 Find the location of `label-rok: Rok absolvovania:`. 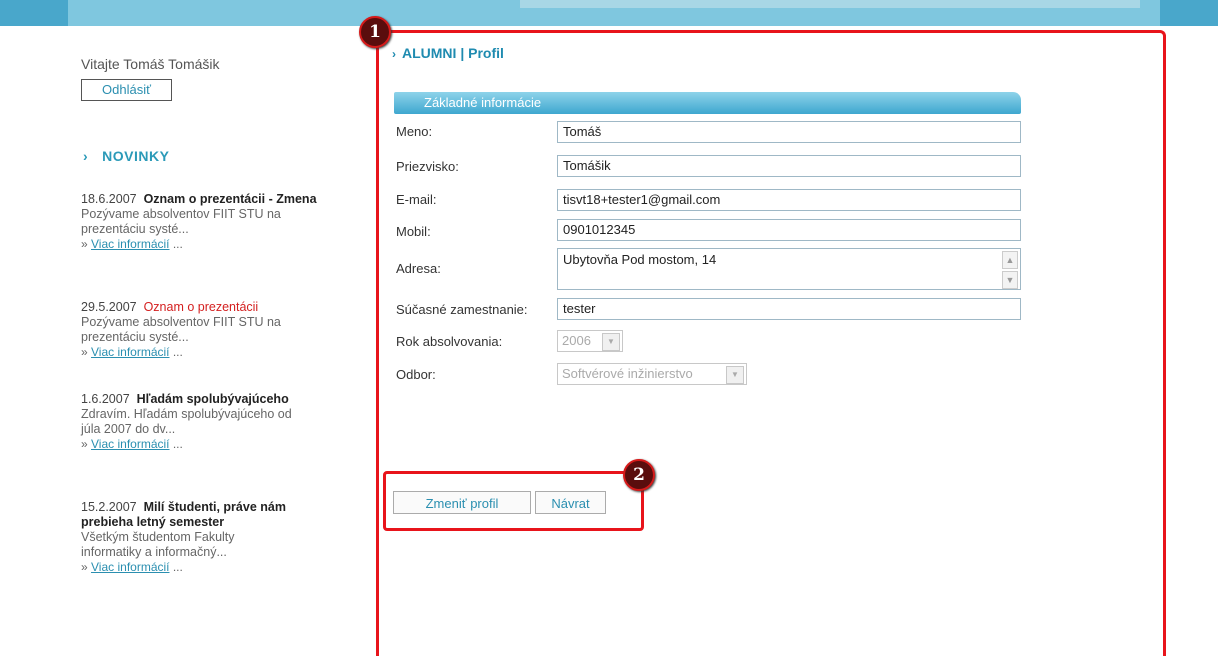

label-rok: Rok absolvovania: is located at coordinates (449, 341).